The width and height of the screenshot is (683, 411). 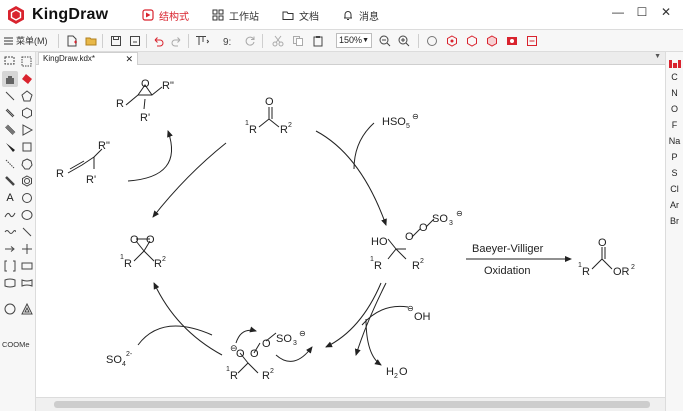 I want to click on ring-tool-button, so click(x=432, y=41).